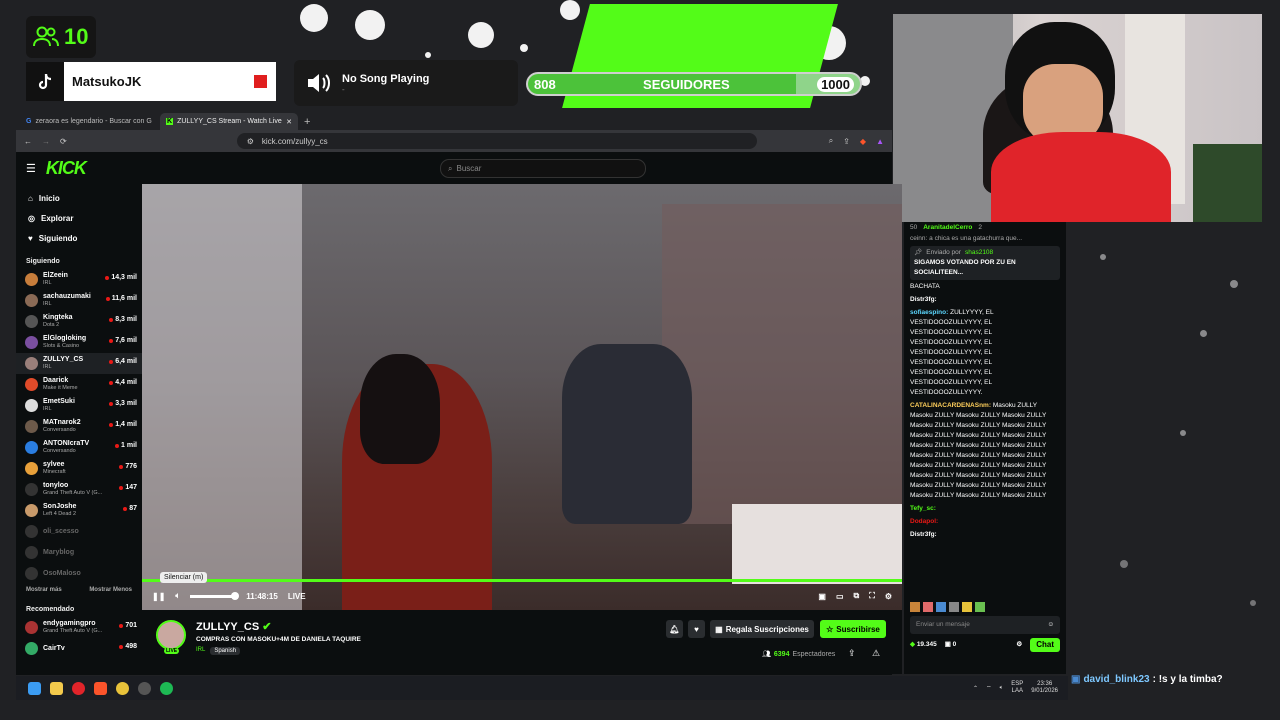 This screenshot has height=720, width=1280. What do you see at coordinates (66, 168) in the screenshot?
I see `kick-logo: KICK` at bounding box center [66, 168].